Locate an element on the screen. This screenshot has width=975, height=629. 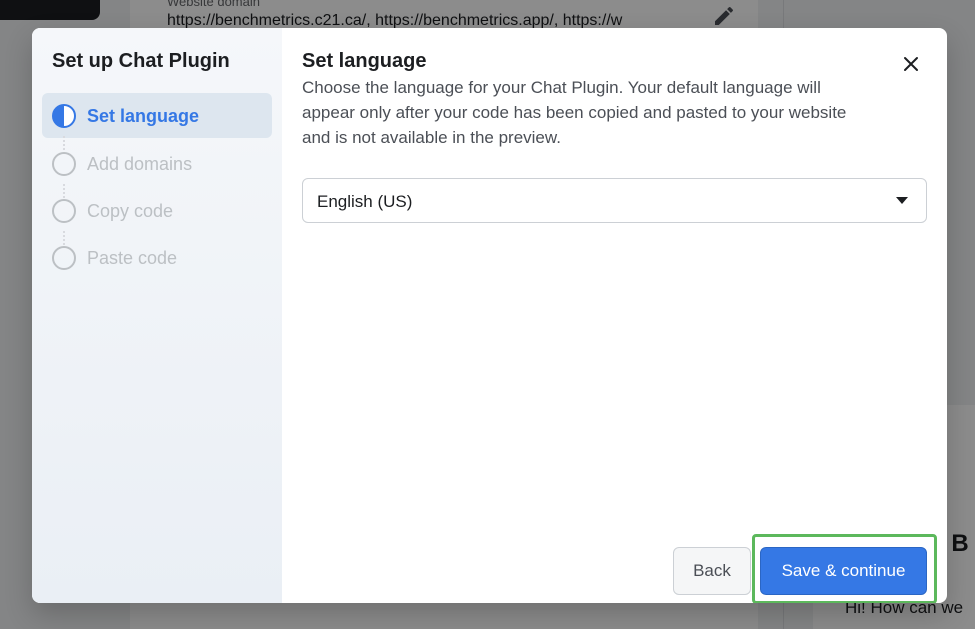
save-continue-button: Save & continue is located at coordinates (843, 571).